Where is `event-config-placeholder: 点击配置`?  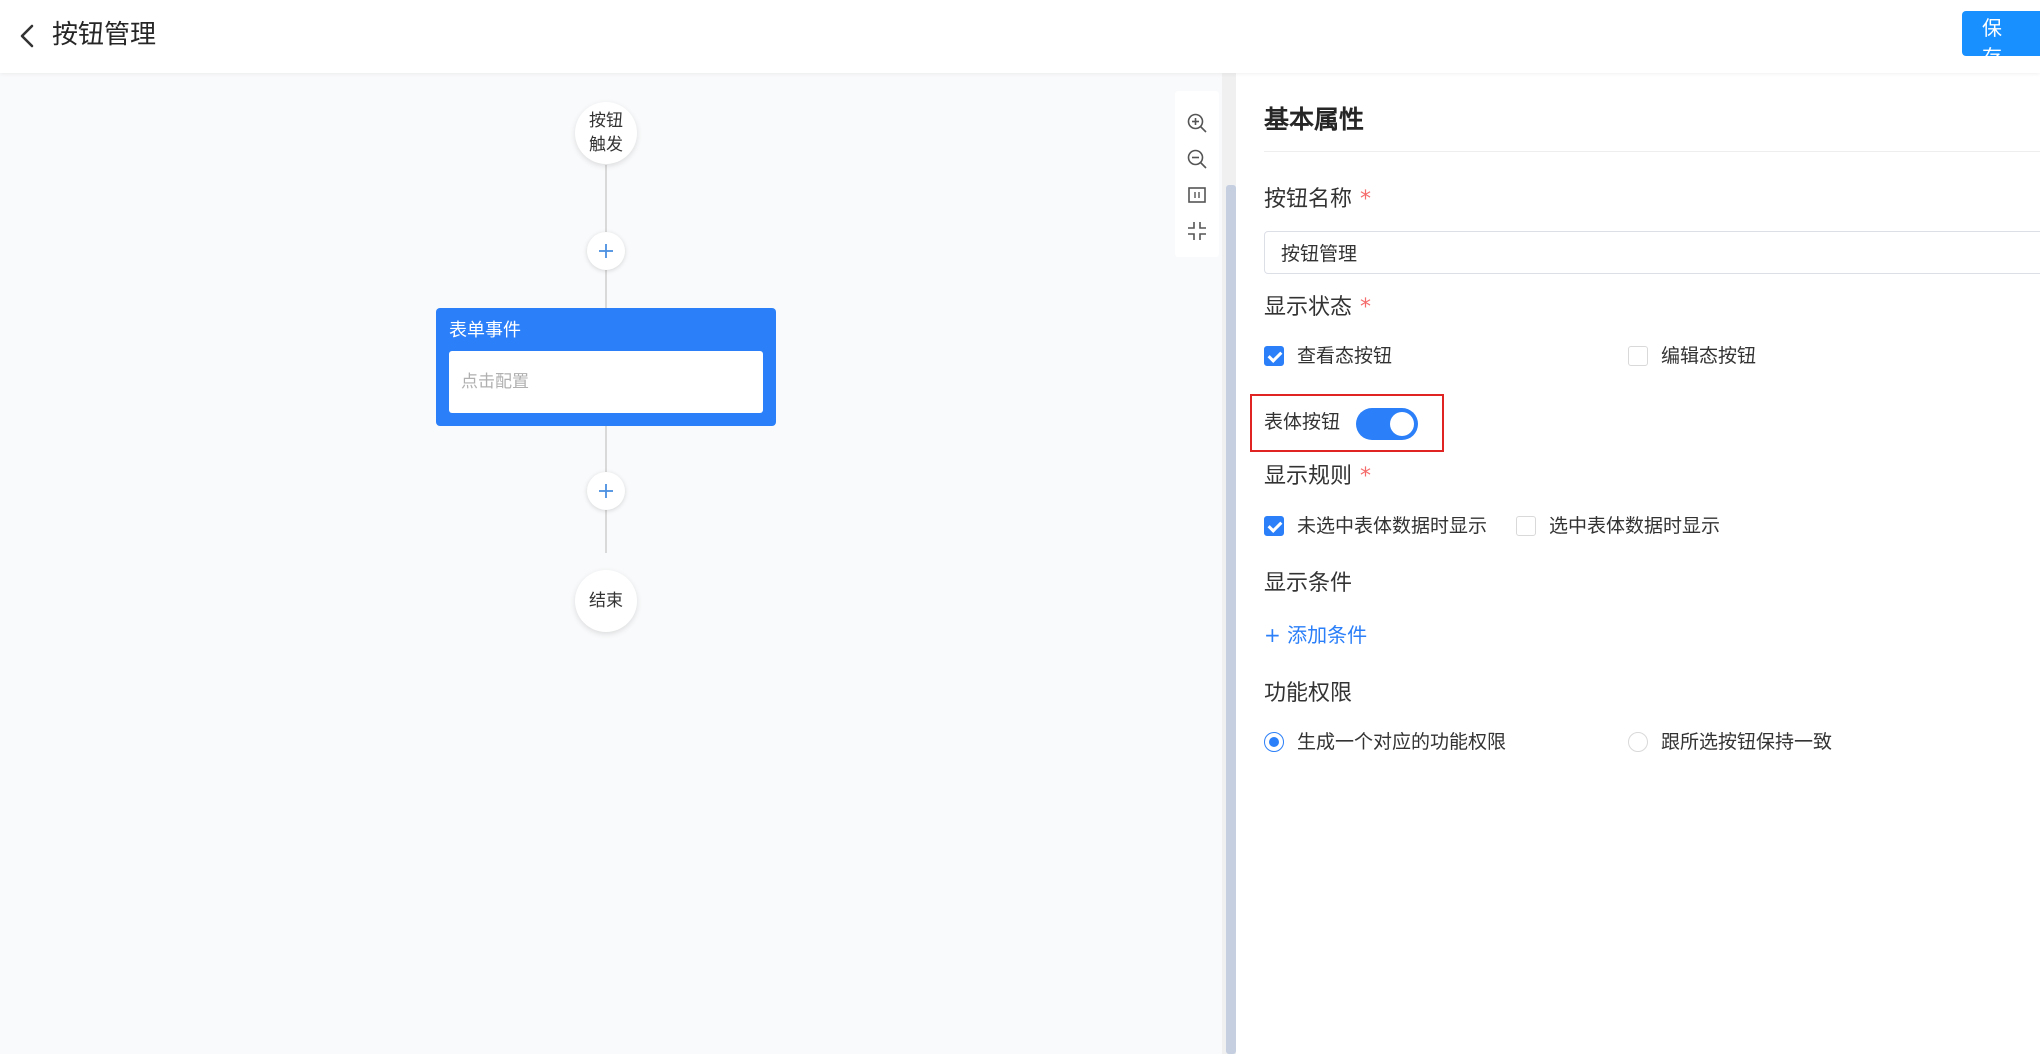 event-config-placeholder: 点击配置 is located at coordinates (495, 382).